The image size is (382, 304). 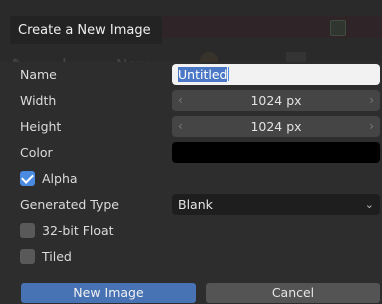 I want to click on tiled-checkbox, so click(x=27, y=256).